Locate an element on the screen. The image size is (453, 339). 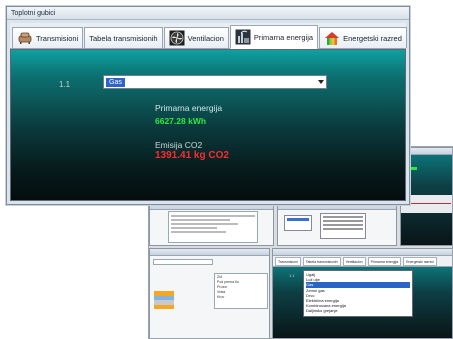
energy-house-icon is located at coordinates (332, 38).